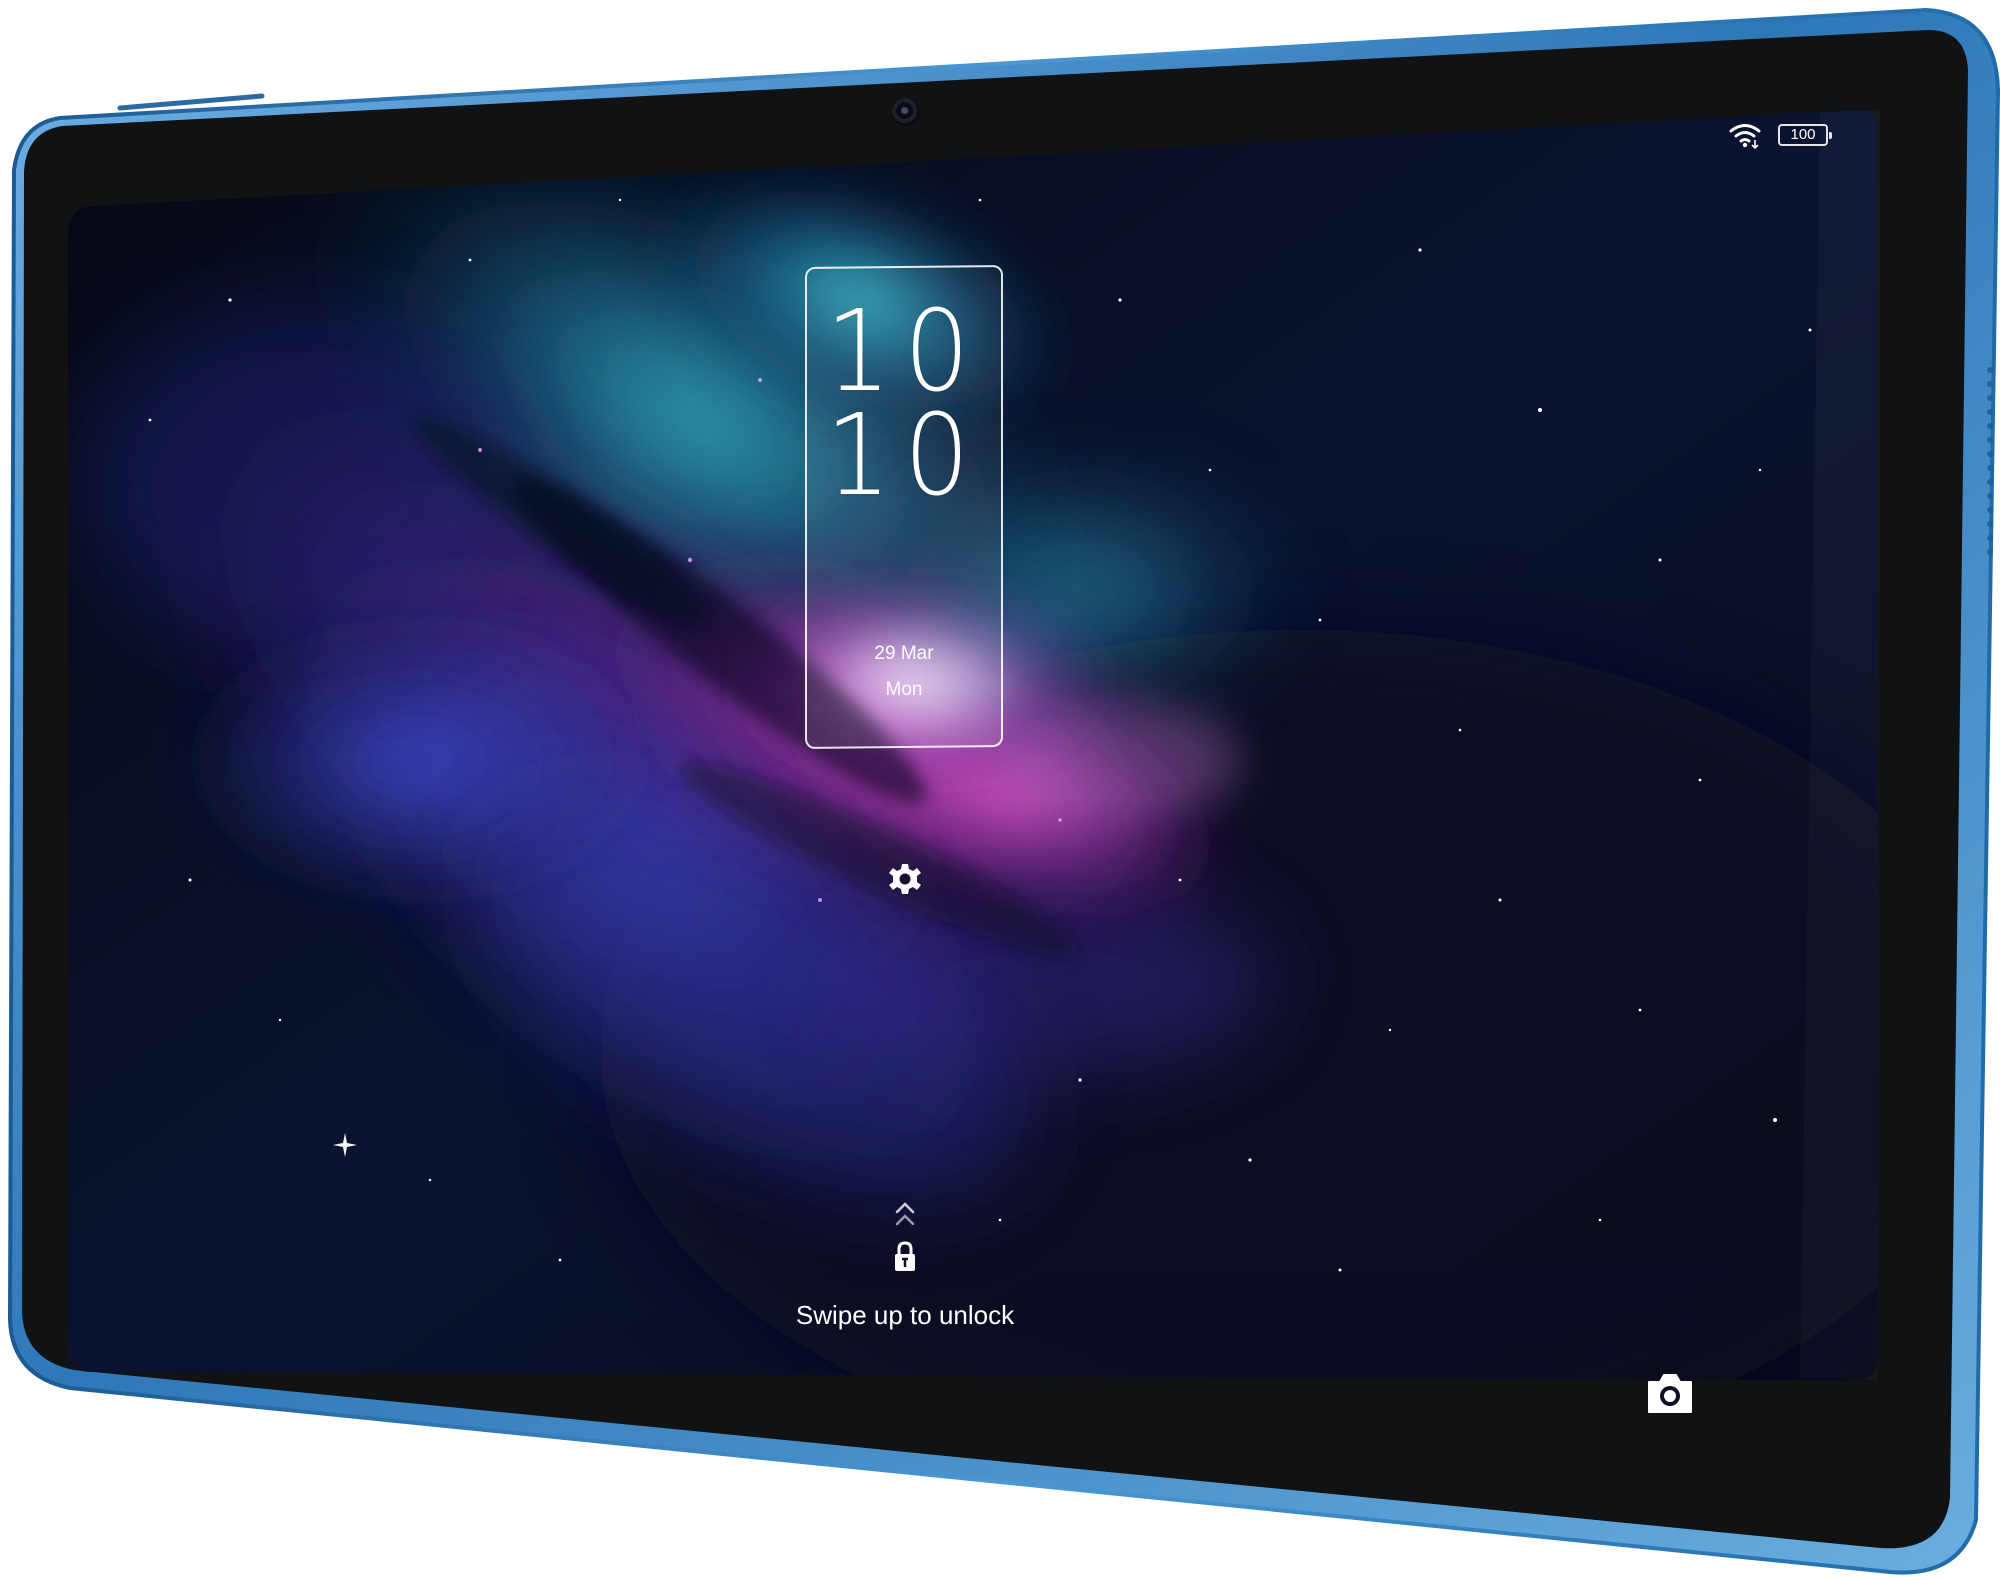 This screenshot has height=1580, width=2000. What do you see at coordinates (905, 1215) in the screenshot?
I see `chevron-up-icon` at bounding box center [905, 1215].